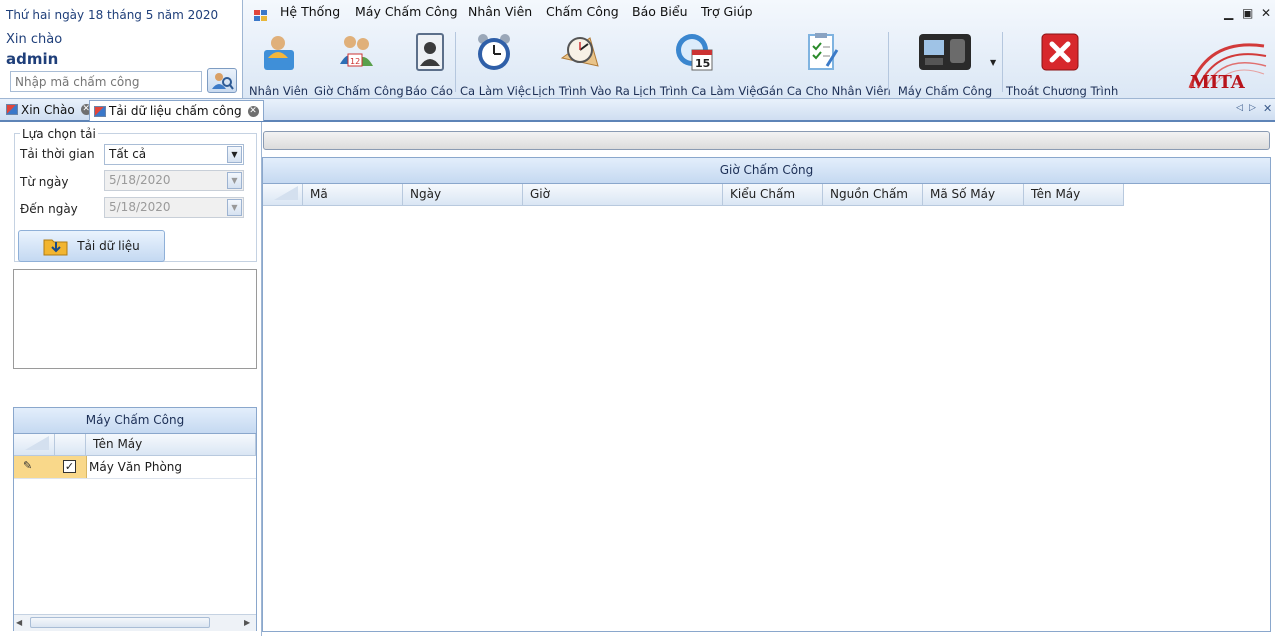  I want to click on menu-time-clock: Máy Chấm Công, so click(406, 11).